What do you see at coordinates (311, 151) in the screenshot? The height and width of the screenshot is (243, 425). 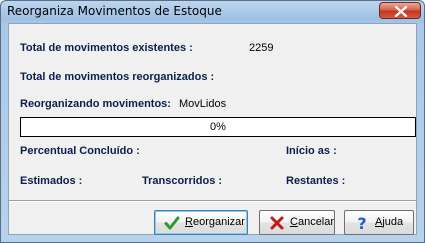 I see `inicio-label: Início as :` at bounding box center [311, 151].